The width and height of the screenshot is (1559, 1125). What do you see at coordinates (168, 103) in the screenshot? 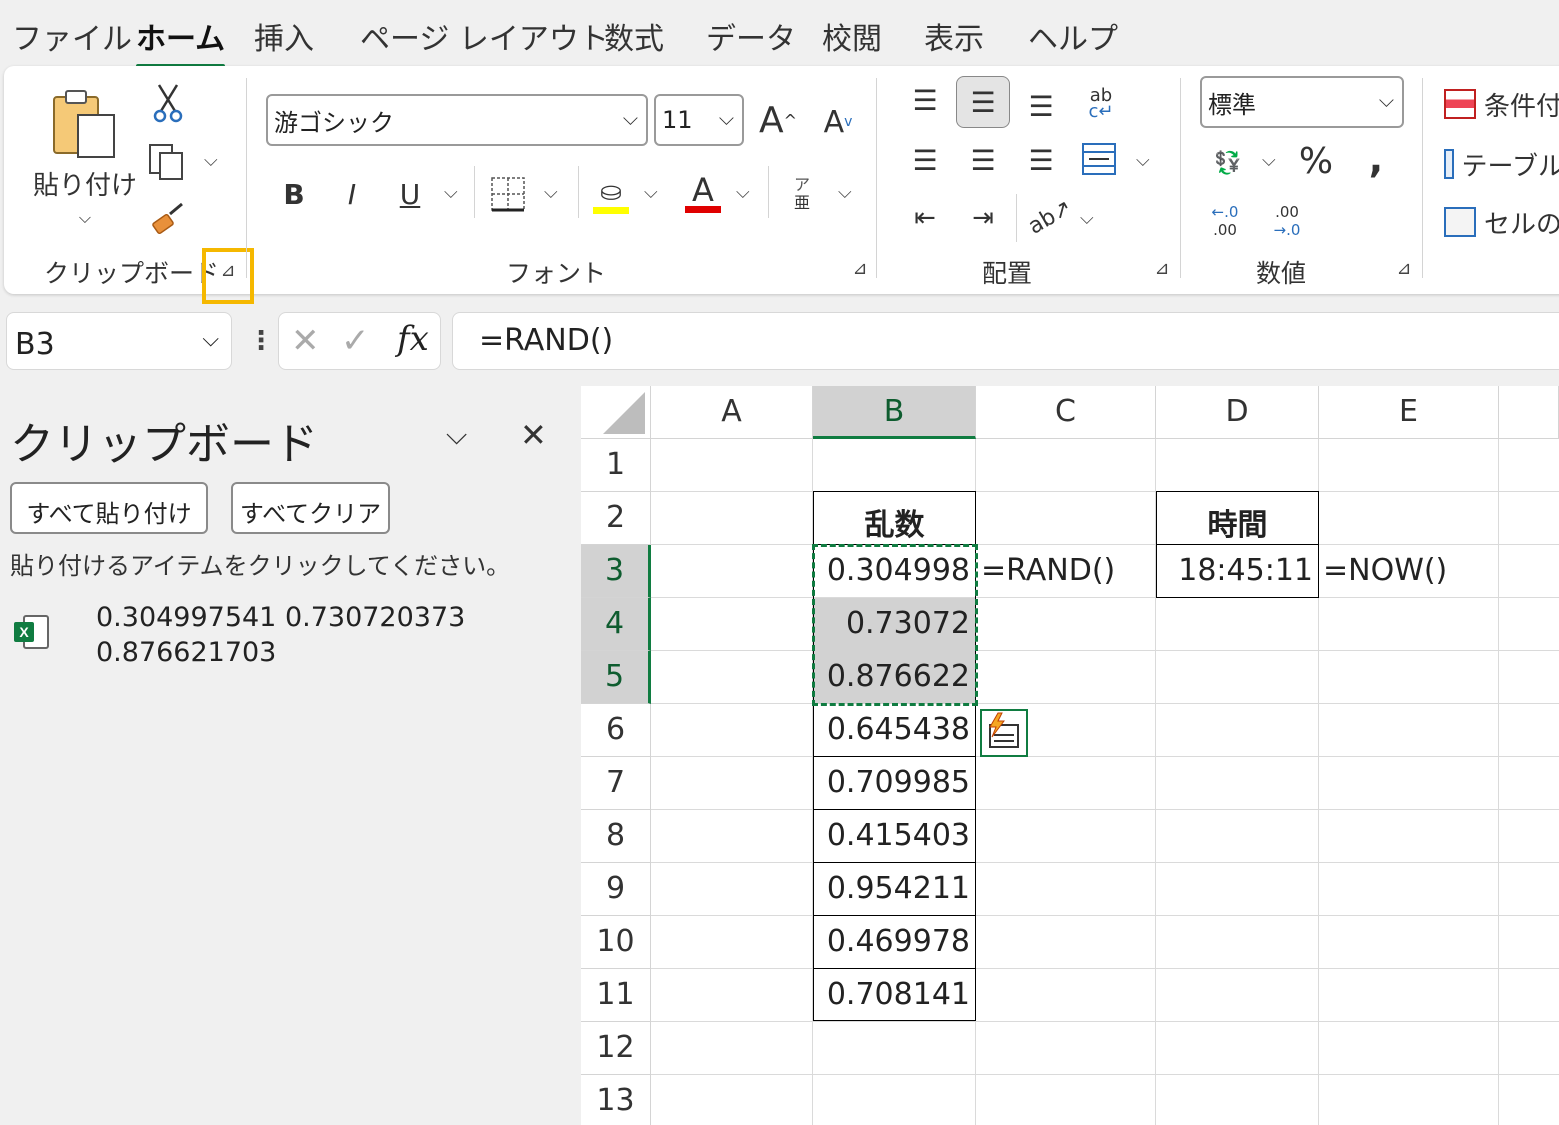
I see `cut-button` at bounding box center [168, 103].